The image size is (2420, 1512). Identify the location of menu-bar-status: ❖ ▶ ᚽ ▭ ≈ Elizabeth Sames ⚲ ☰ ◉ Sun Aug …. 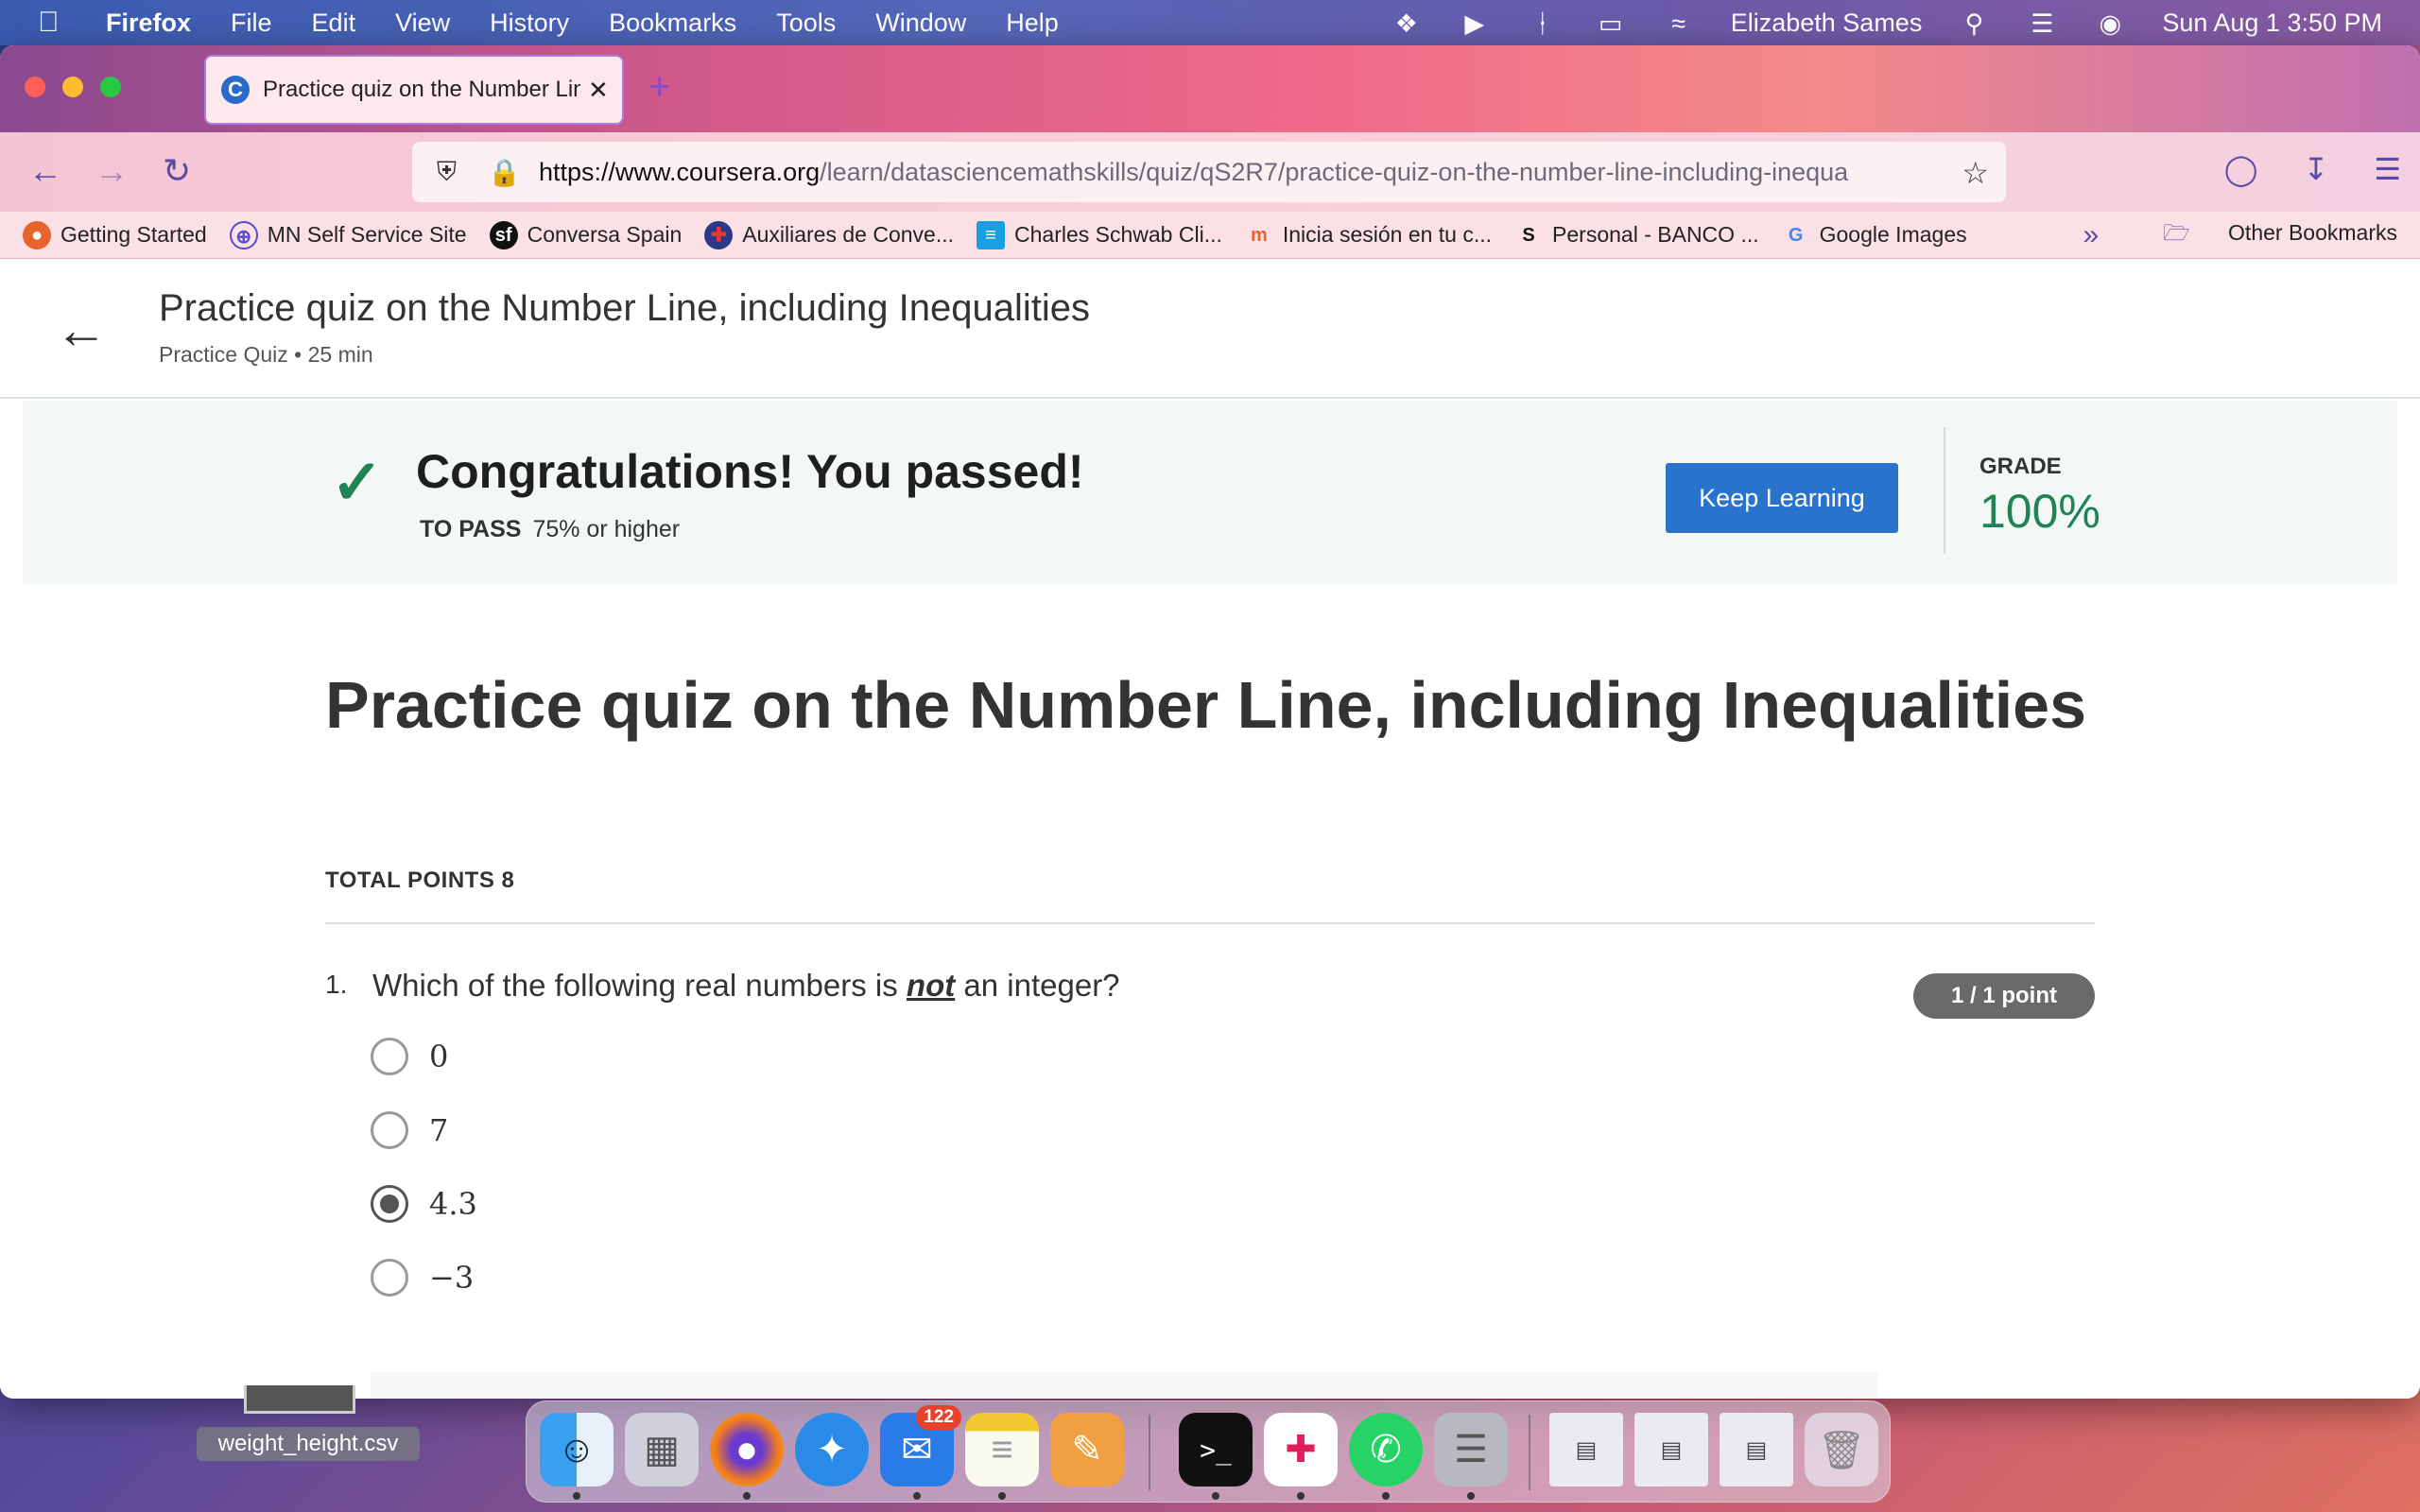
(1868, 22).